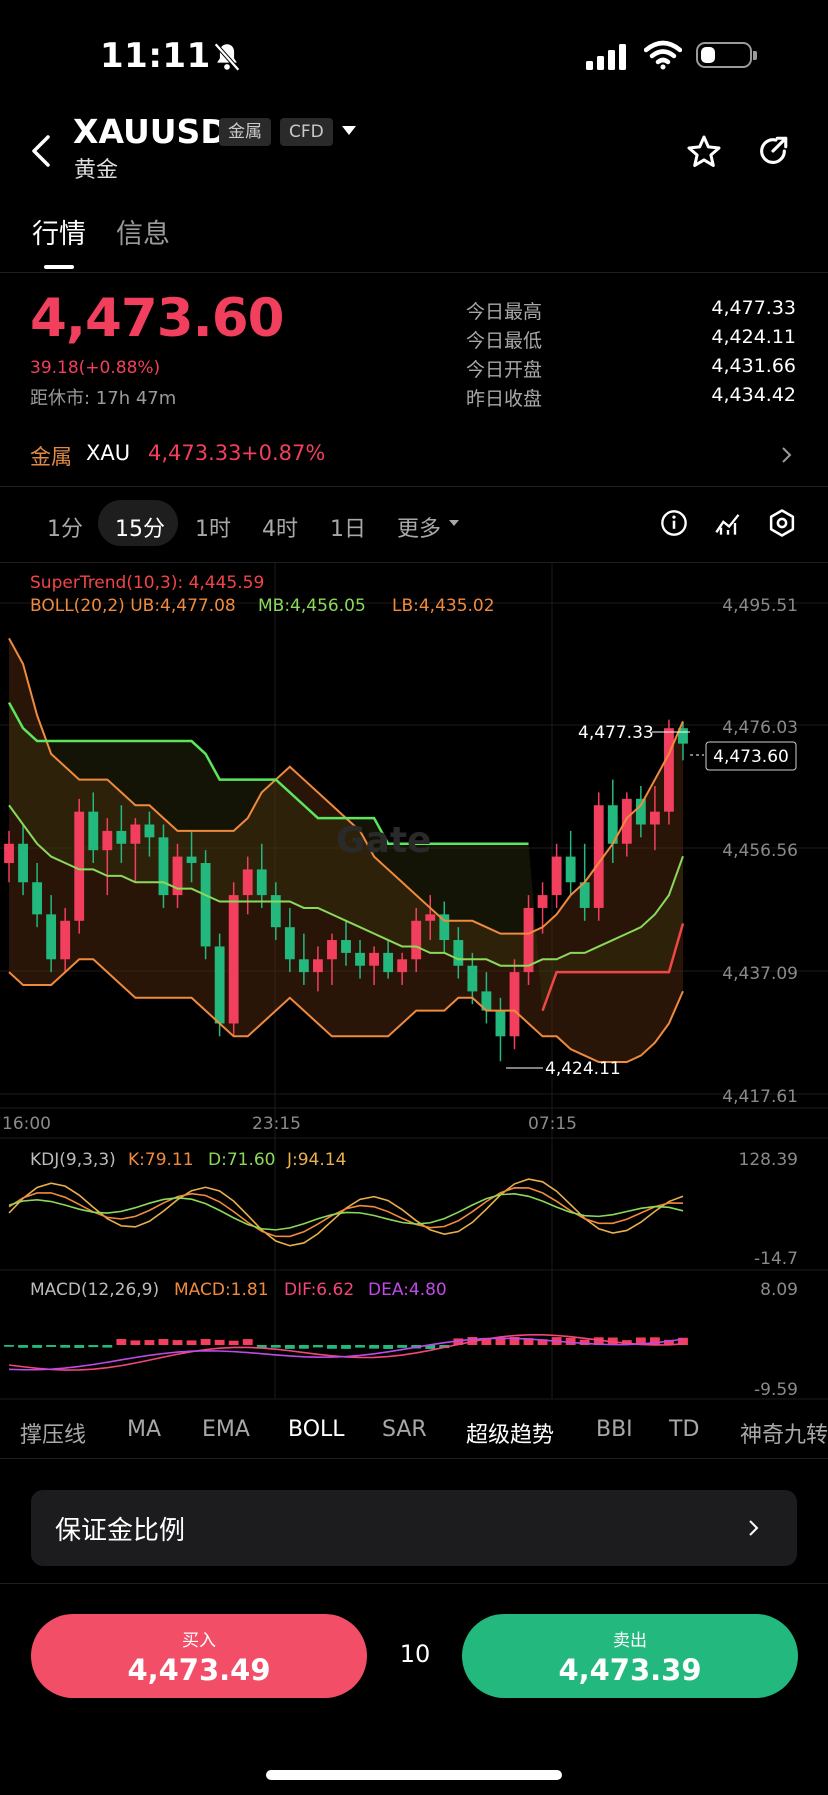 This screenshot has height=1795, width=828. What do you see at coordinates (43, 151) in the screenshot?
I see `back-arrow-icon` at bounding box center [43, 151].